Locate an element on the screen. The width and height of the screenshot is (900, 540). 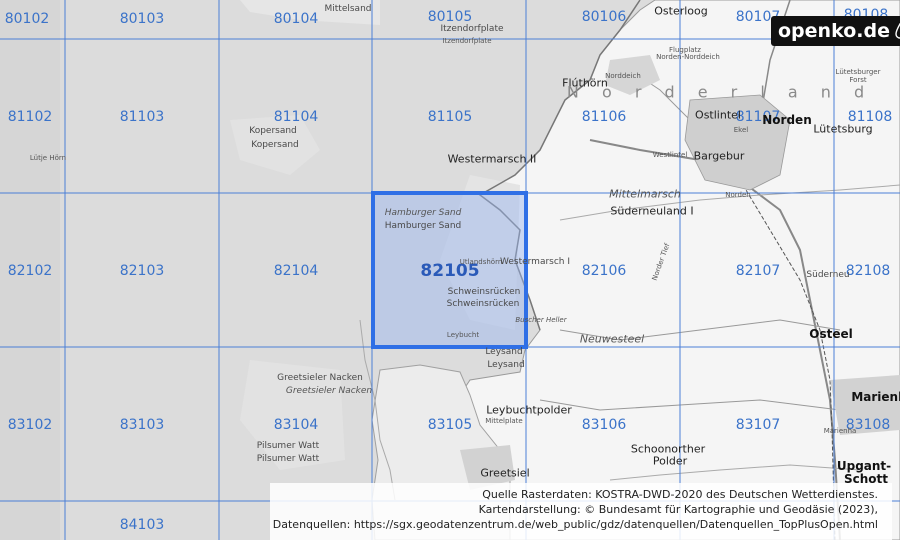
place-label: Westermarsch II is located at coordinates (492, 159).